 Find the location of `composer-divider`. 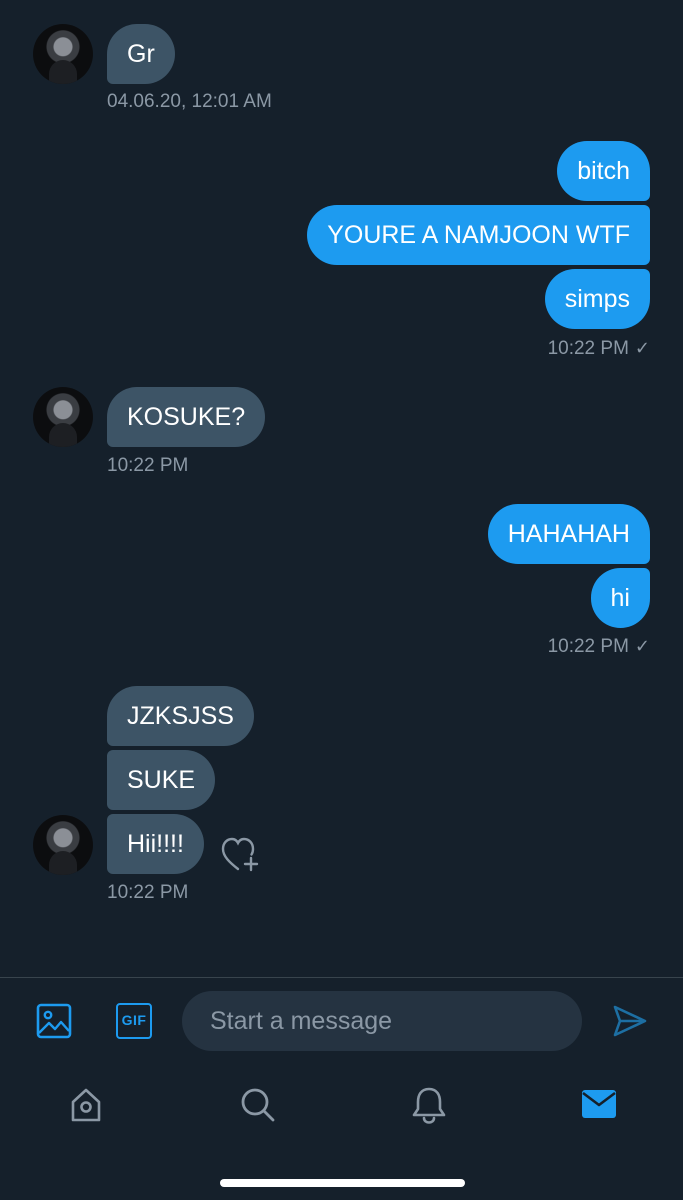

composer-divider is located at coordinates (341, 977).